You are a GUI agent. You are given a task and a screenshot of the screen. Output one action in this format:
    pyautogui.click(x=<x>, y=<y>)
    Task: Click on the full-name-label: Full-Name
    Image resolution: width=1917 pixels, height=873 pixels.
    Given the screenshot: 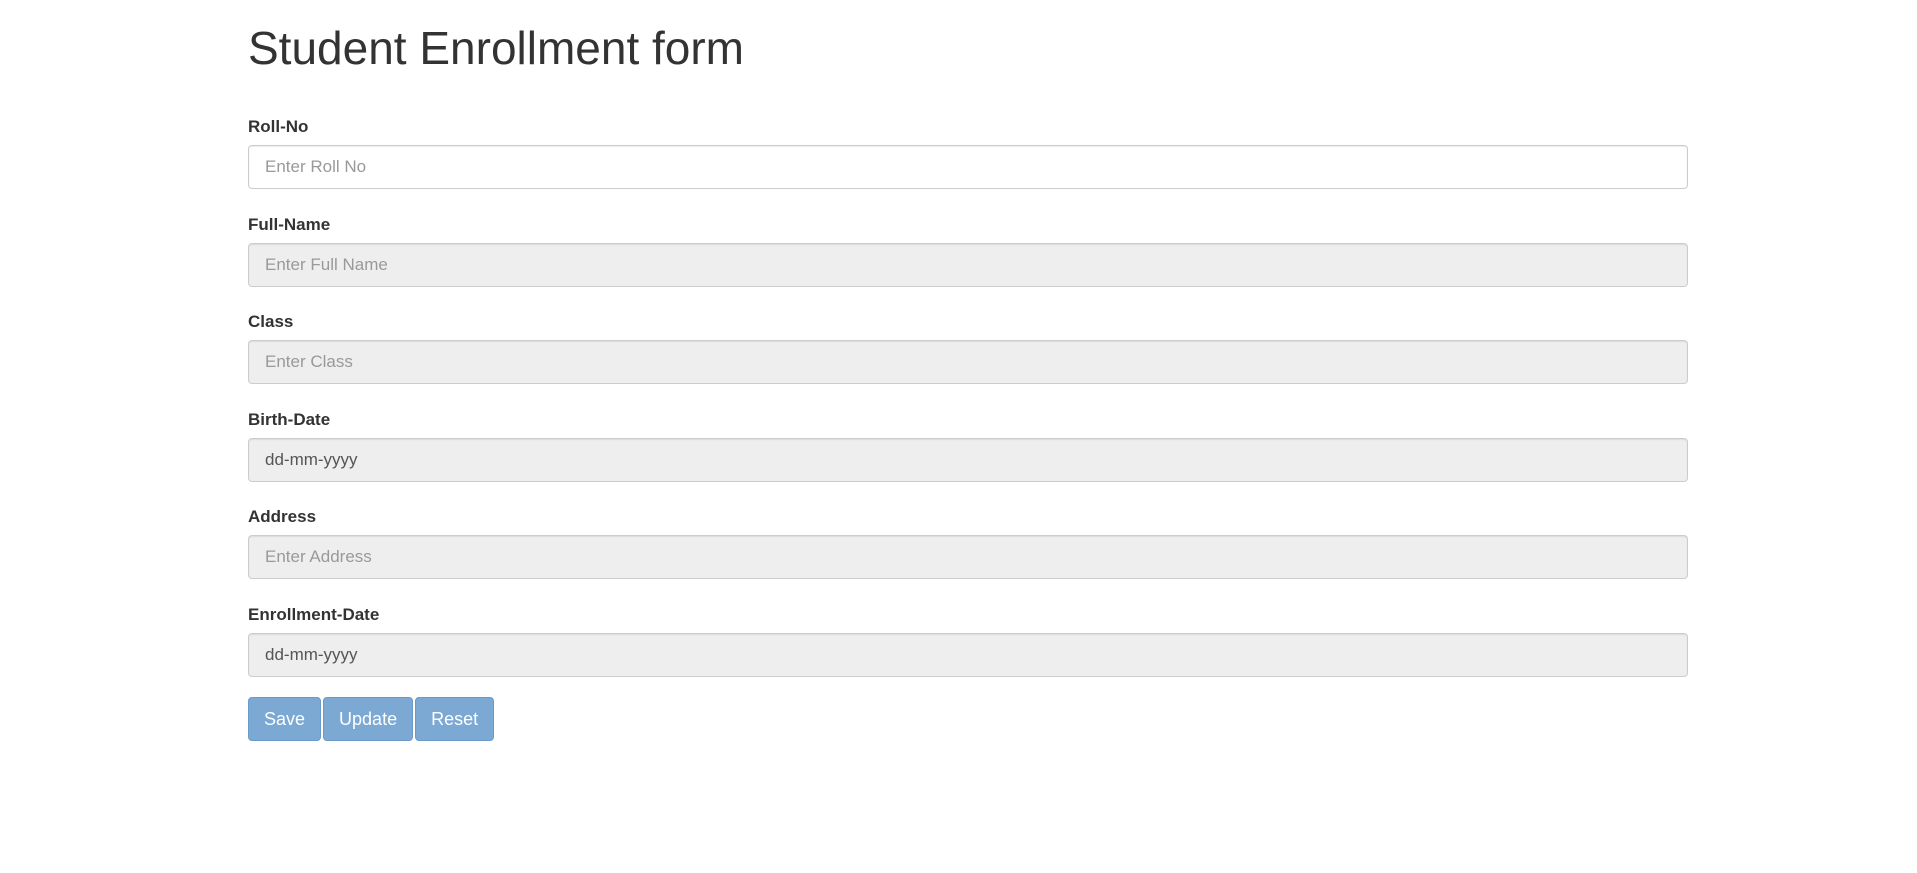 What is the action you would take?
    pyautogui.click(x=289, y=224)
    